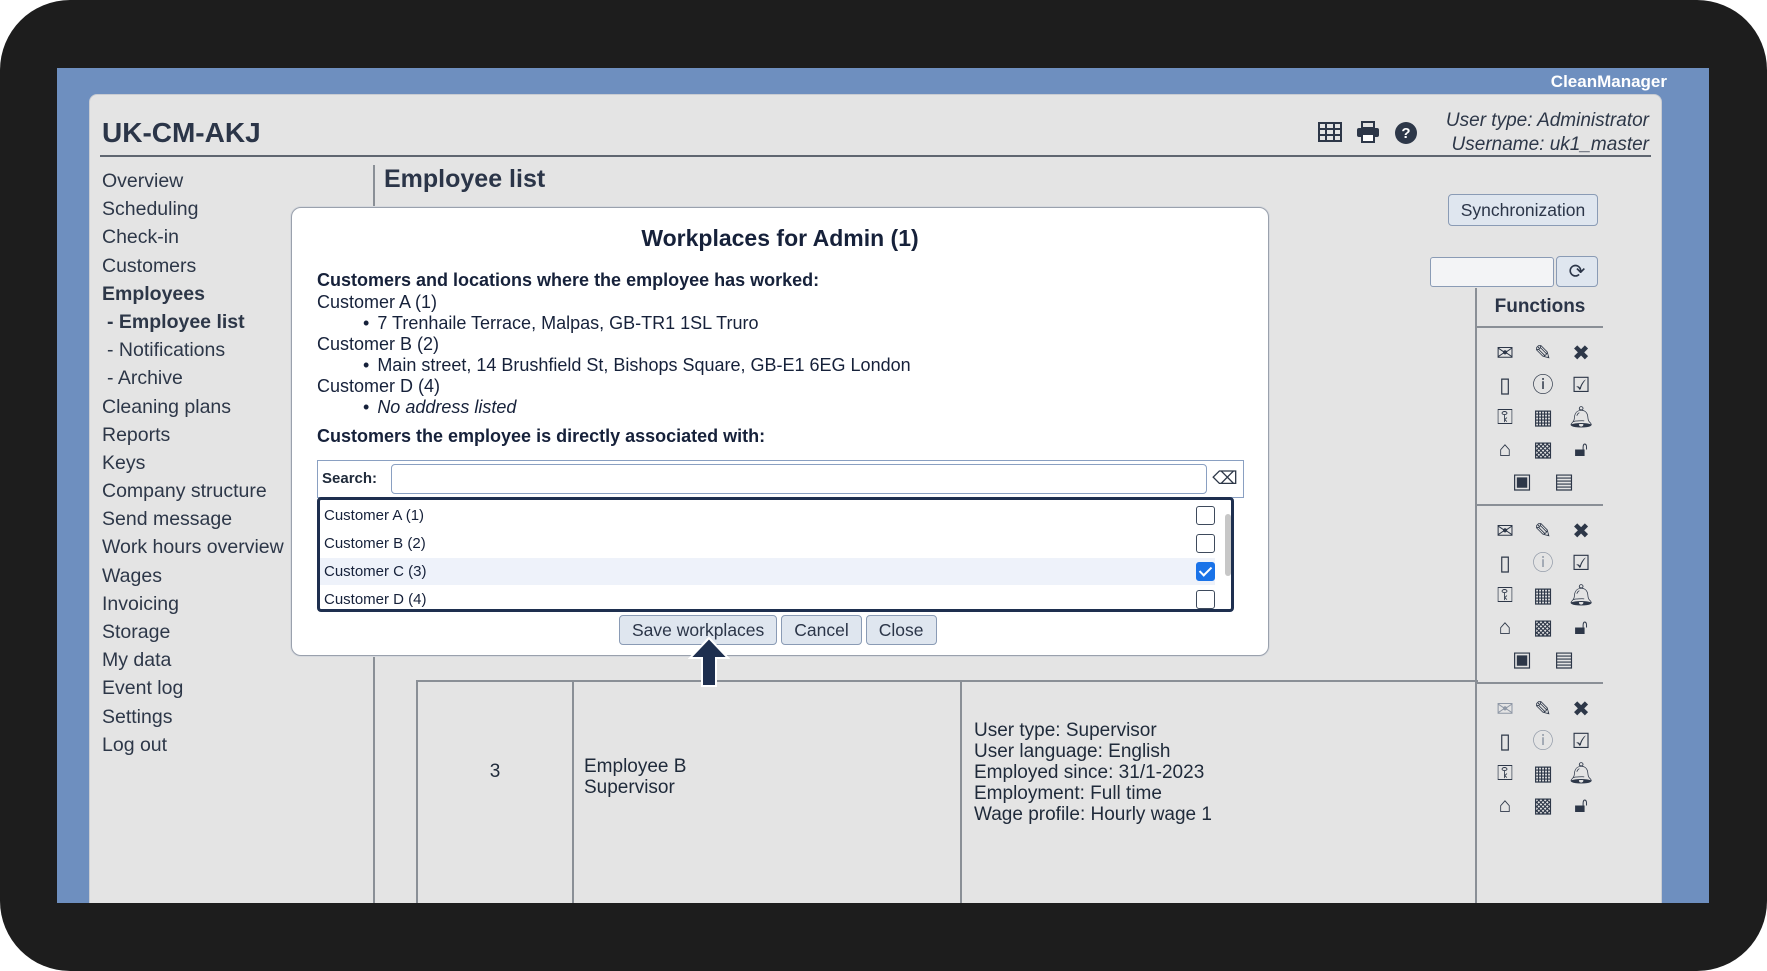  I want to click on worked-address: • No address listed, so click(440, 407).